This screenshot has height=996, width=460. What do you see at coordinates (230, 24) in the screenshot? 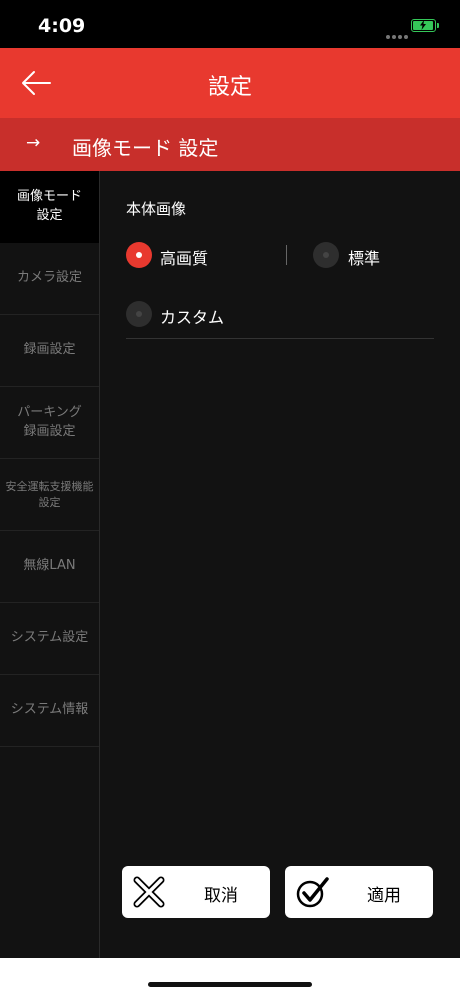
I see `status-bar: 4:09` at bounding box center [230, 24].